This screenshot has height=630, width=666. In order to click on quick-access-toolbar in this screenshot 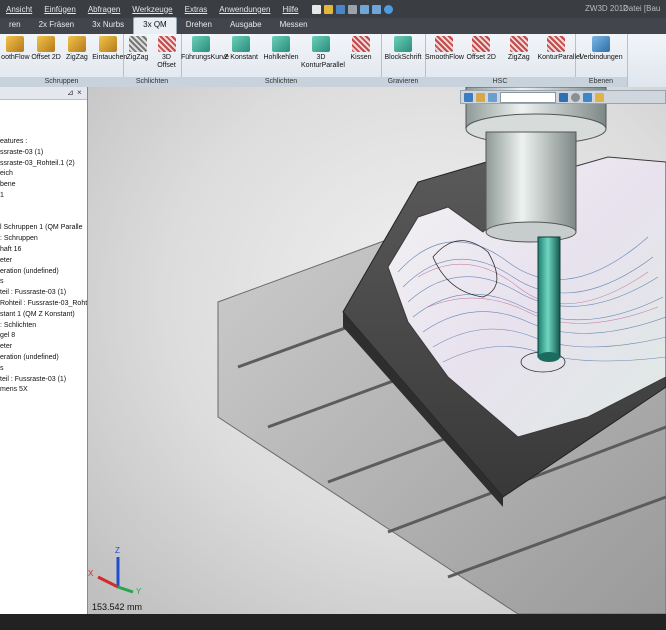, I will do `click(353, 9)`.